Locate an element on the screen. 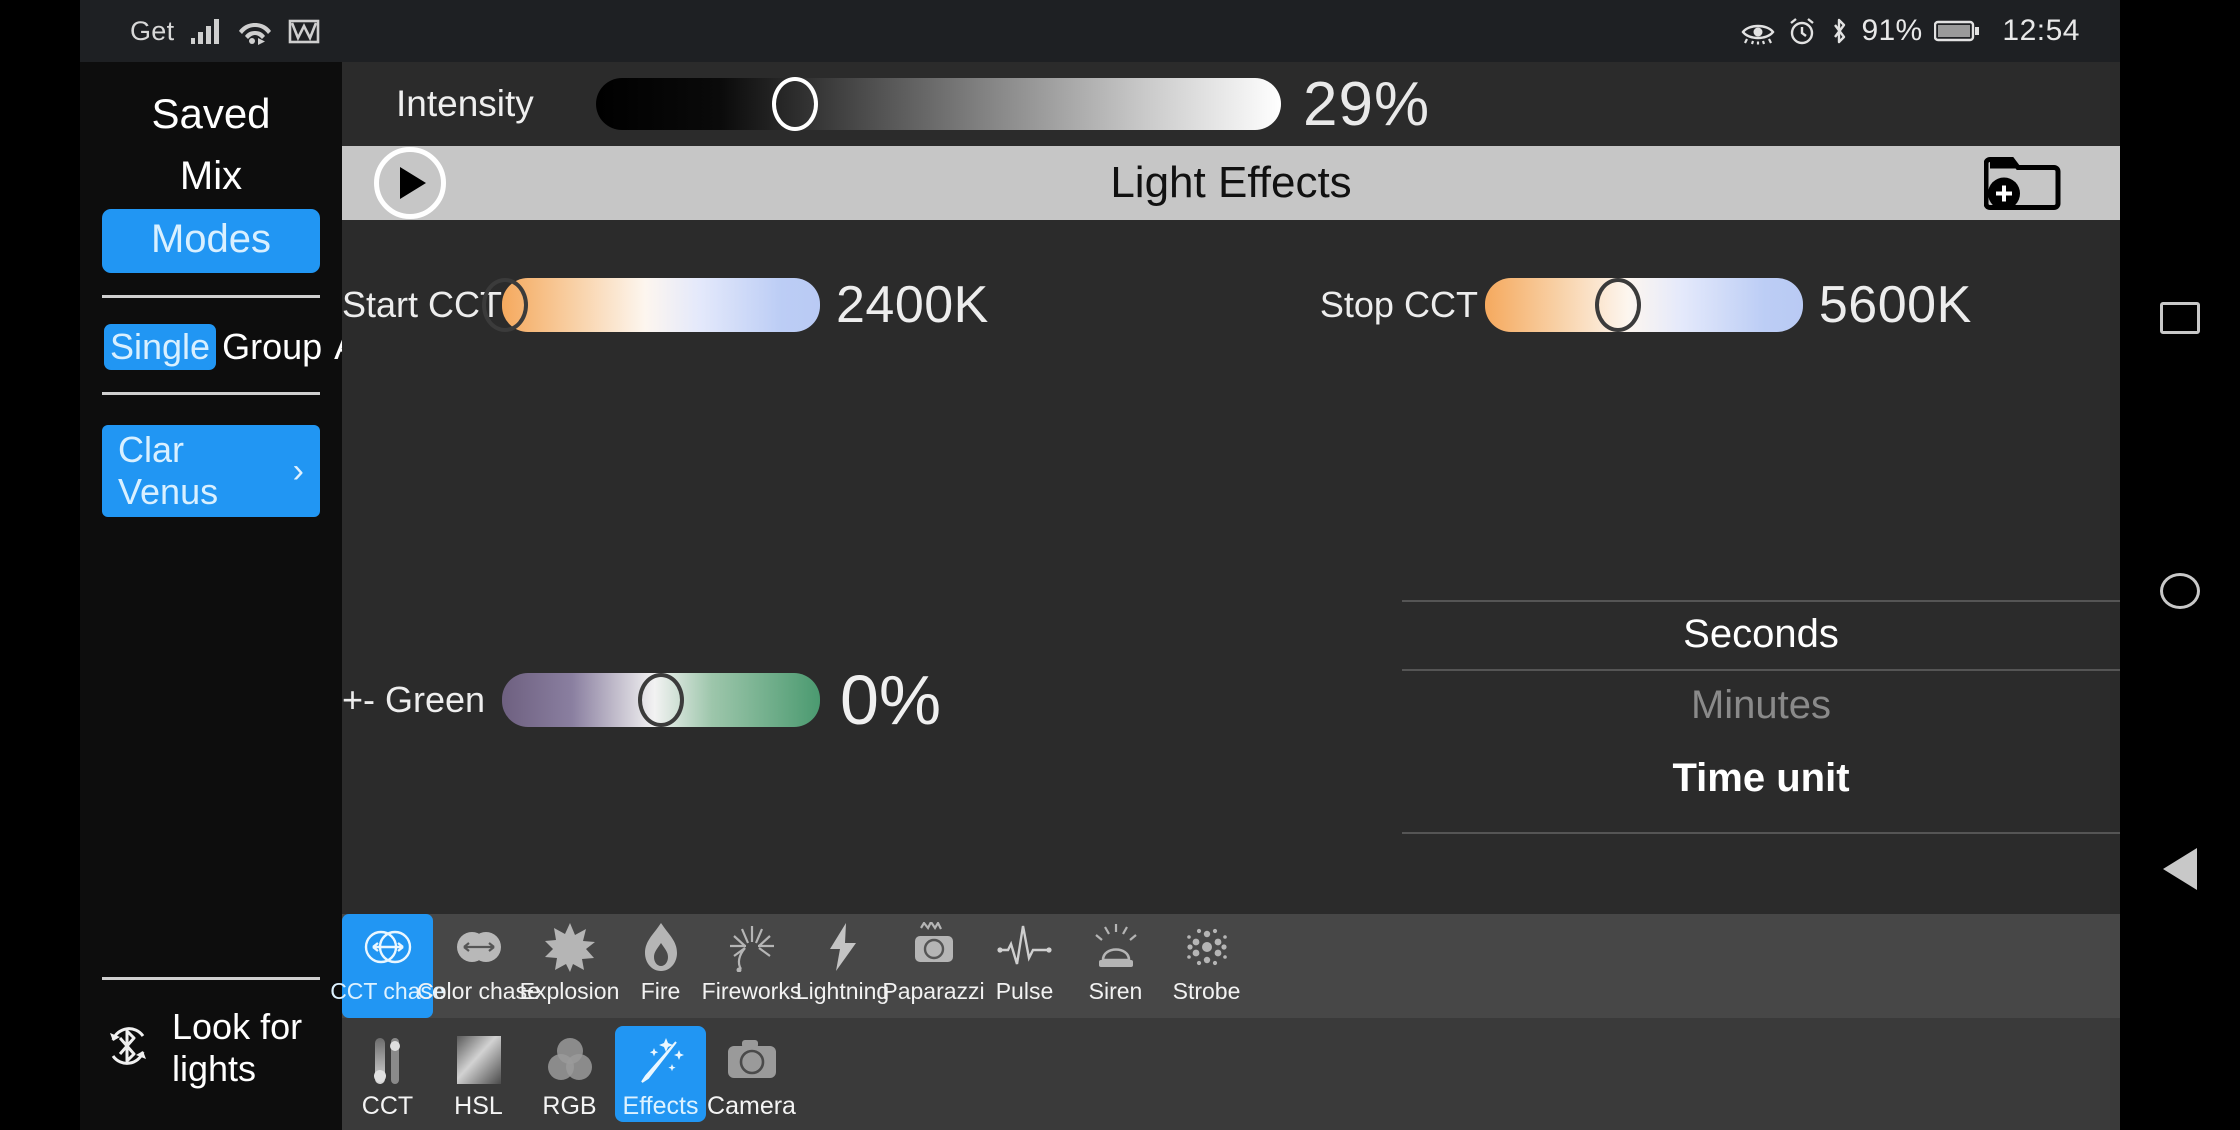  rgb-circles-icon is located at coordinates (570, 1061).